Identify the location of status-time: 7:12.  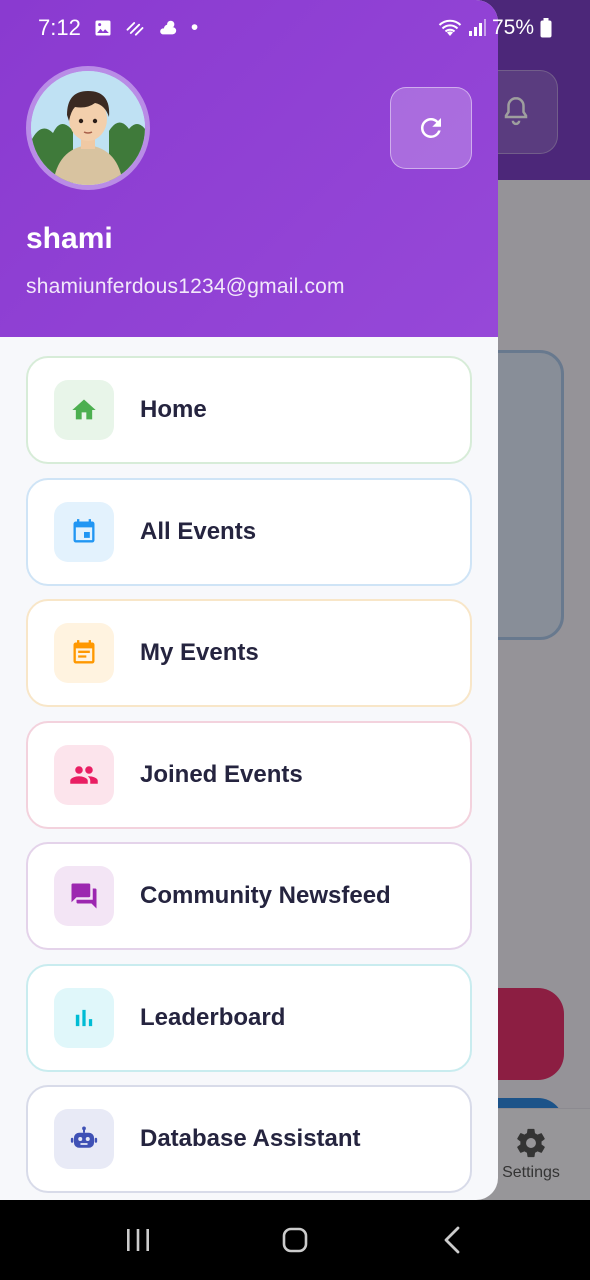
(59, 27).